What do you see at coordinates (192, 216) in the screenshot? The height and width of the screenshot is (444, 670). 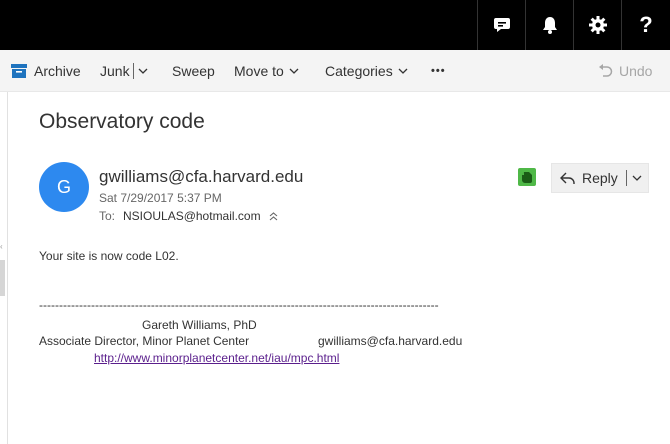 I see `recipient-address: NSIOULAS@hotmail.com` at bounding box center [192, 216].